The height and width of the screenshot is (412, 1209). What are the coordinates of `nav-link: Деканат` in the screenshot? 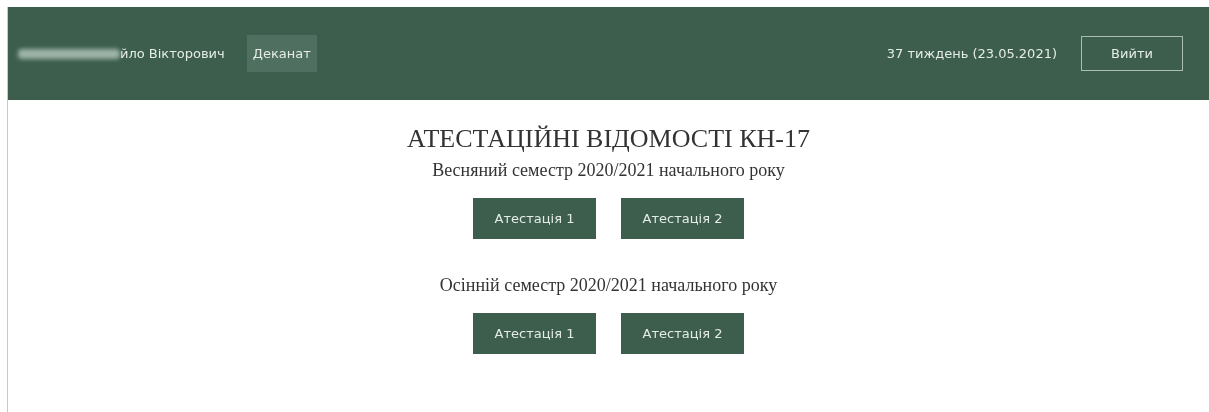 It's located at (281, 53).